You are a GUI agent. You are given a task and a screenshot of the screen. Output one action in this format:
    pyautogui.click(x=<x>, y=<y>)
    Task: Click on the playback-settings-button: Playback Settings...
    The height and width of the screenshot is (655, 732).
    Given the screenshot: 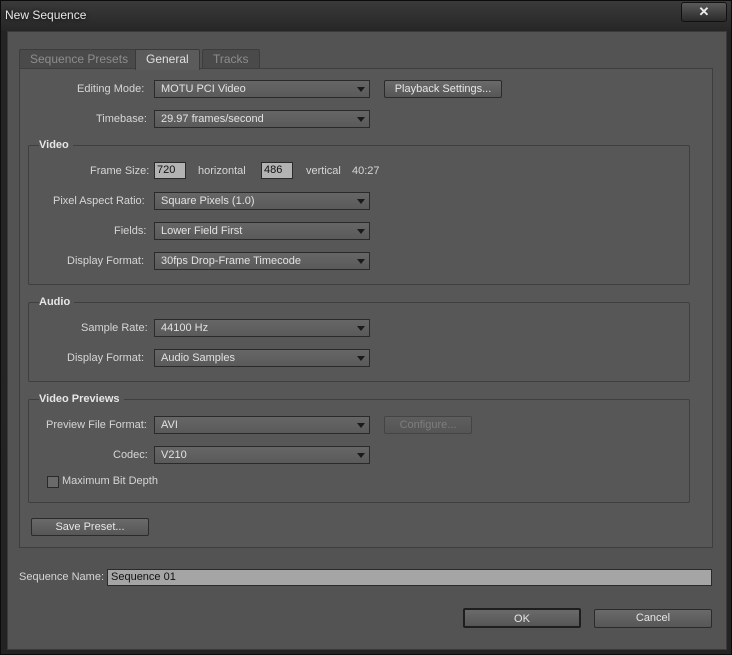 What is the action you would take?
    pyautogui.click(x=443, y=89)
    